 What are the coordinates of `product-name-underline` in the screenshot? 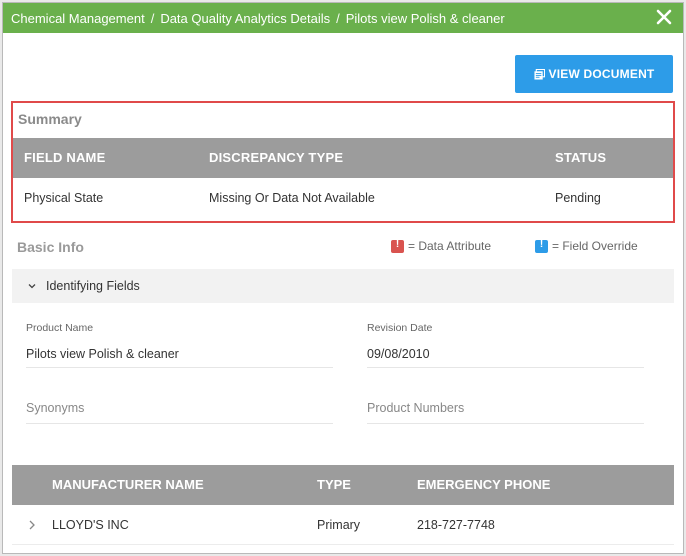 It's located at (179, 367).